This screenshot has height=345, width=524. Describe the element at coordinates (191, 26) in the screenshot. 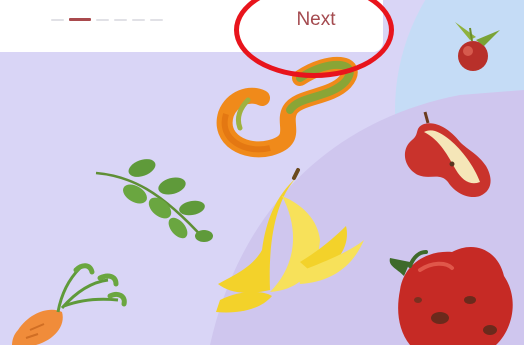

I see `onboarding-top-bar: Next` at that location.